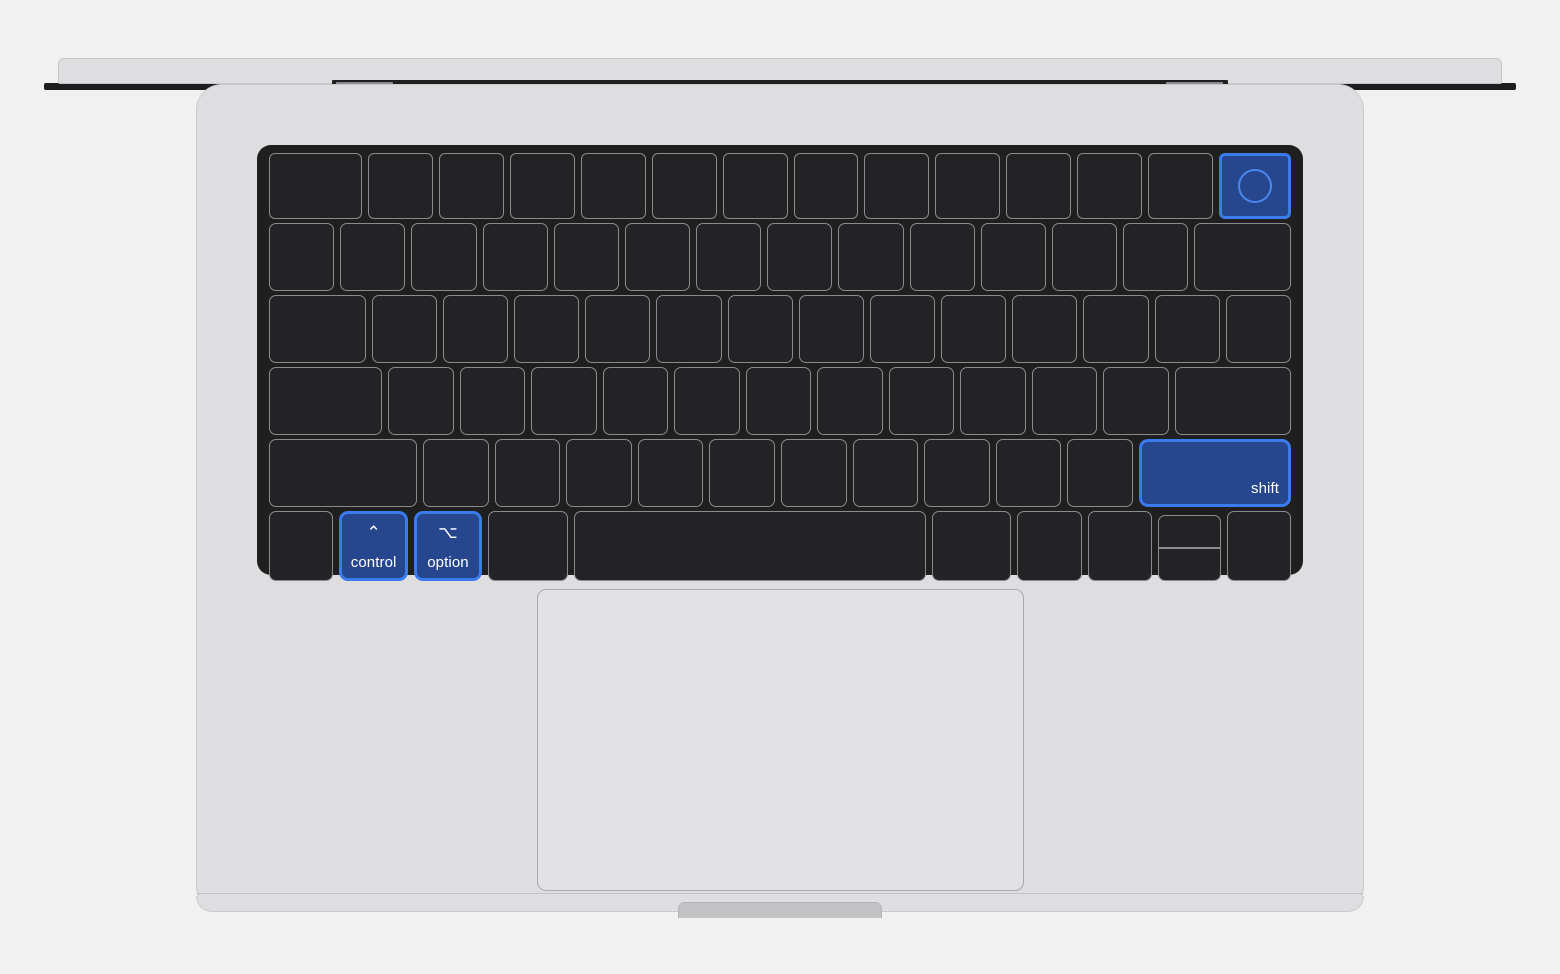  I want to click on key-key-h, so click(778, 401).